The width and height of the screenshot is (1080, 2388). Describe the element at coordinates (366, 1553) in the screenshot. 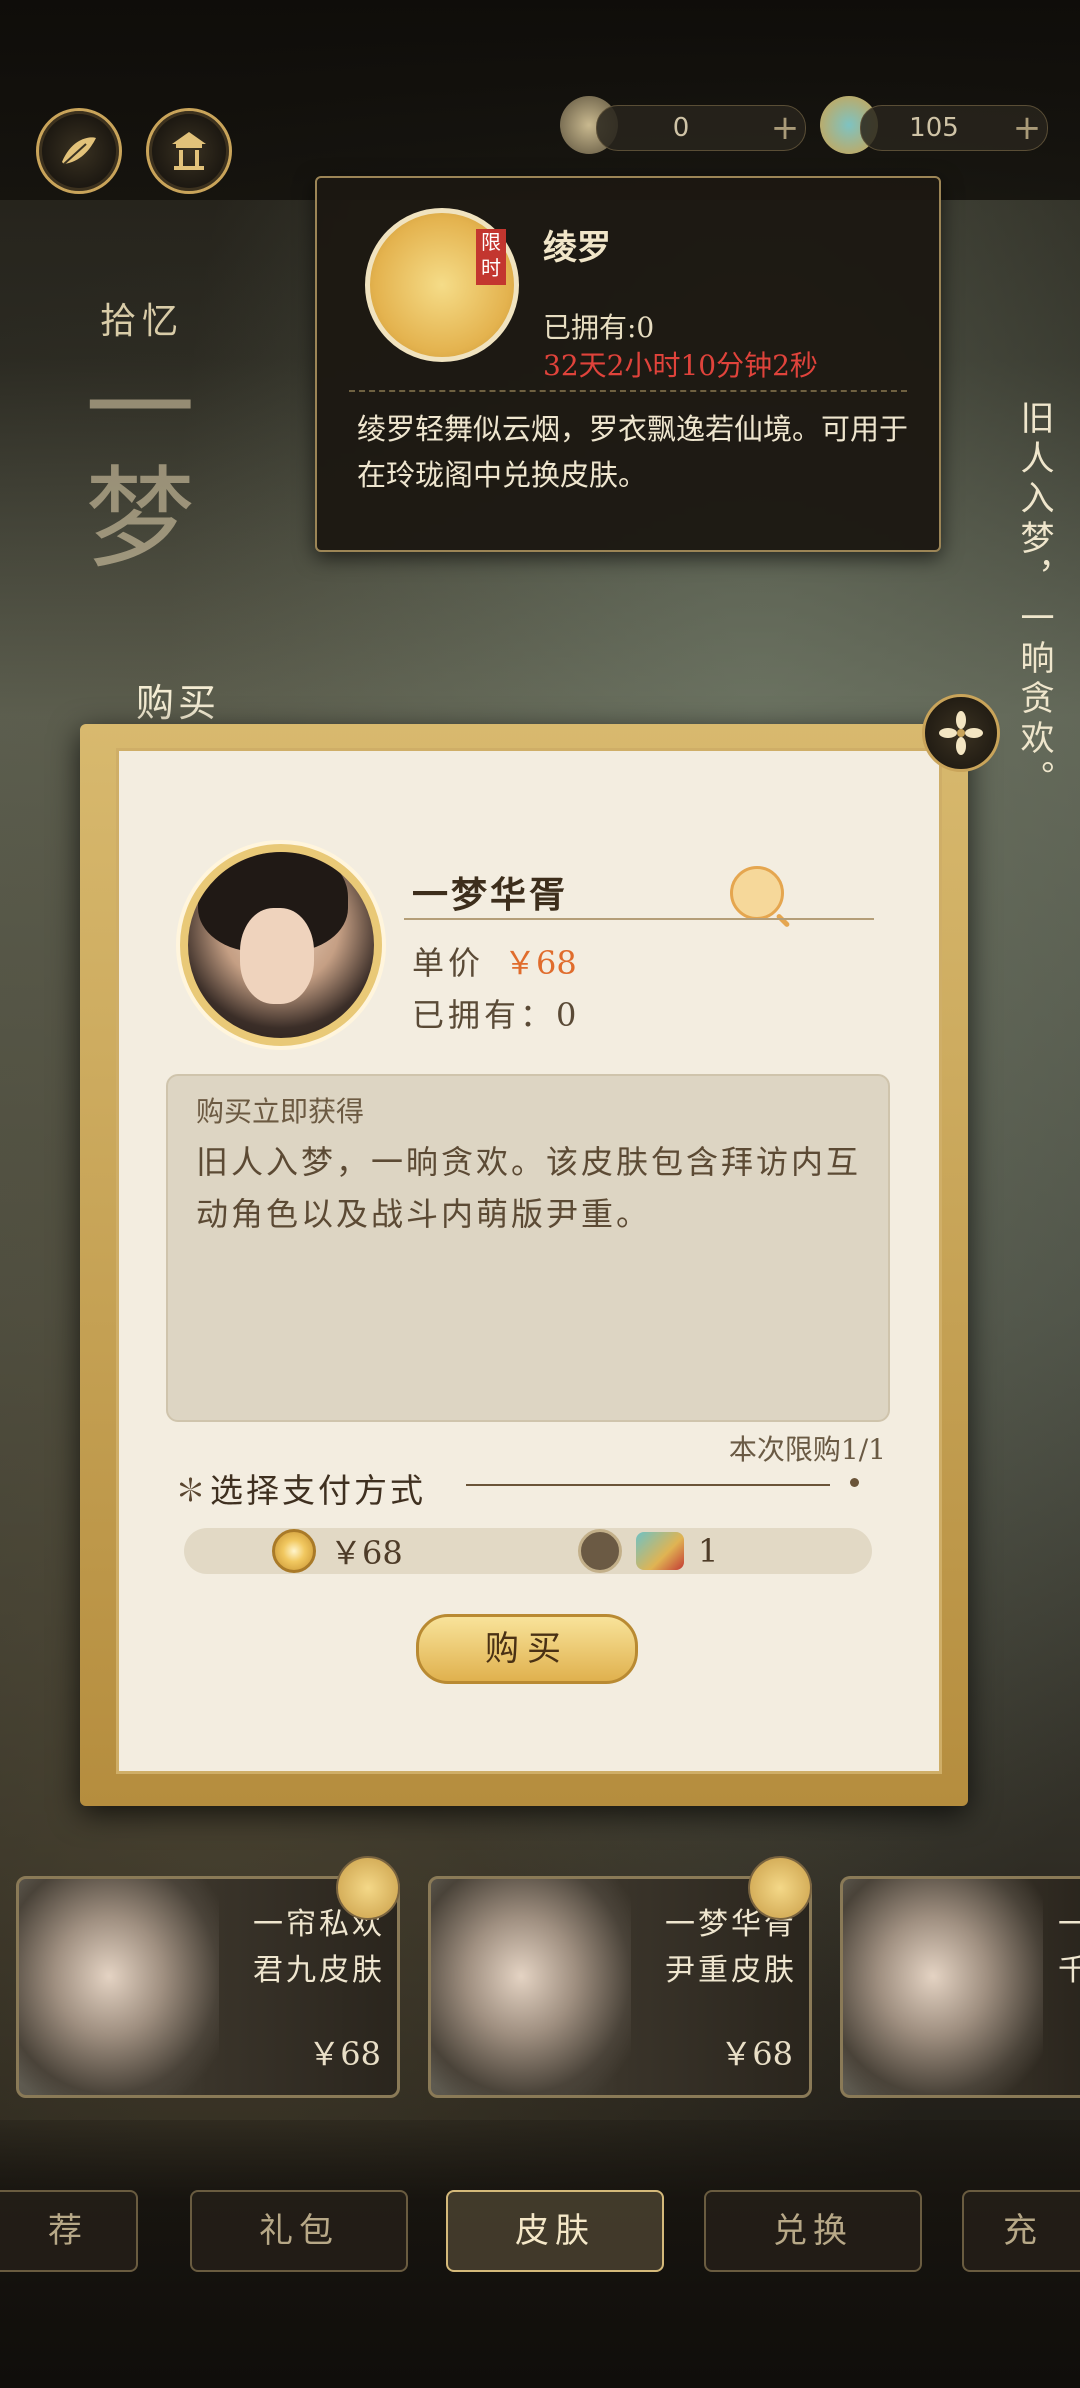

I see `pay-option-cash-label: ￥68` at that location.